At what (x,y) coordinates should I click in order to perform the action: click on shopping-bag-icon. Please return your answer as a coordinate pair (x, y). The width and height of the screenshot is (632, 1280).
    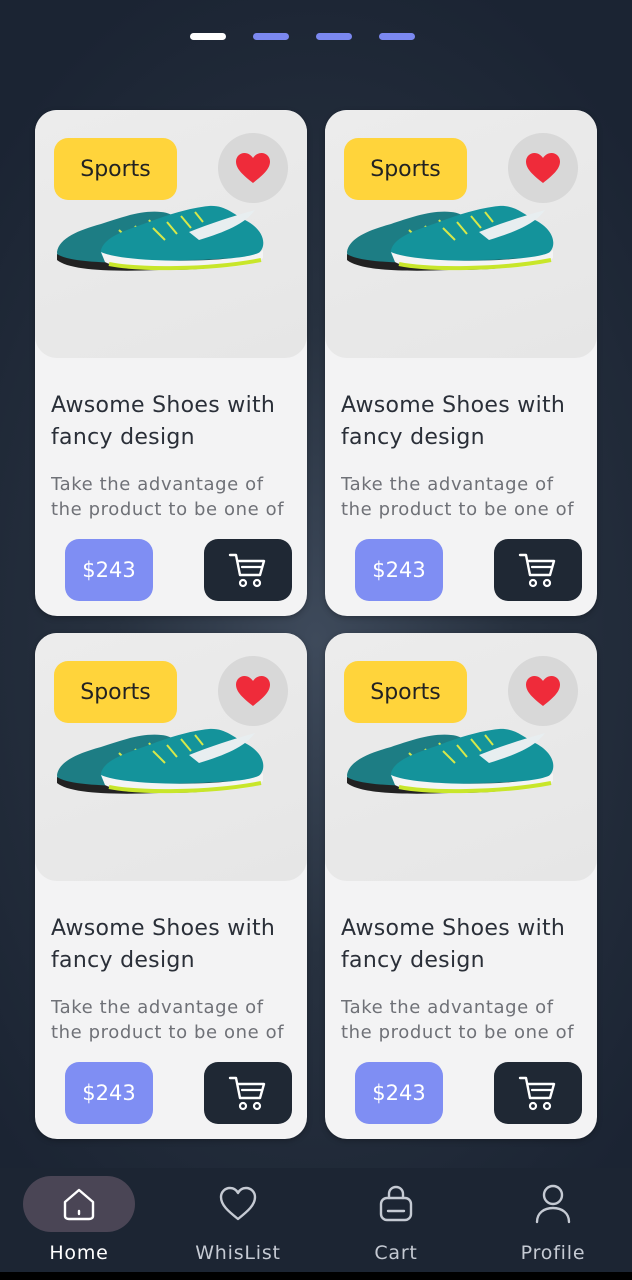
    Looking at the image, I should click on (396, 1203).